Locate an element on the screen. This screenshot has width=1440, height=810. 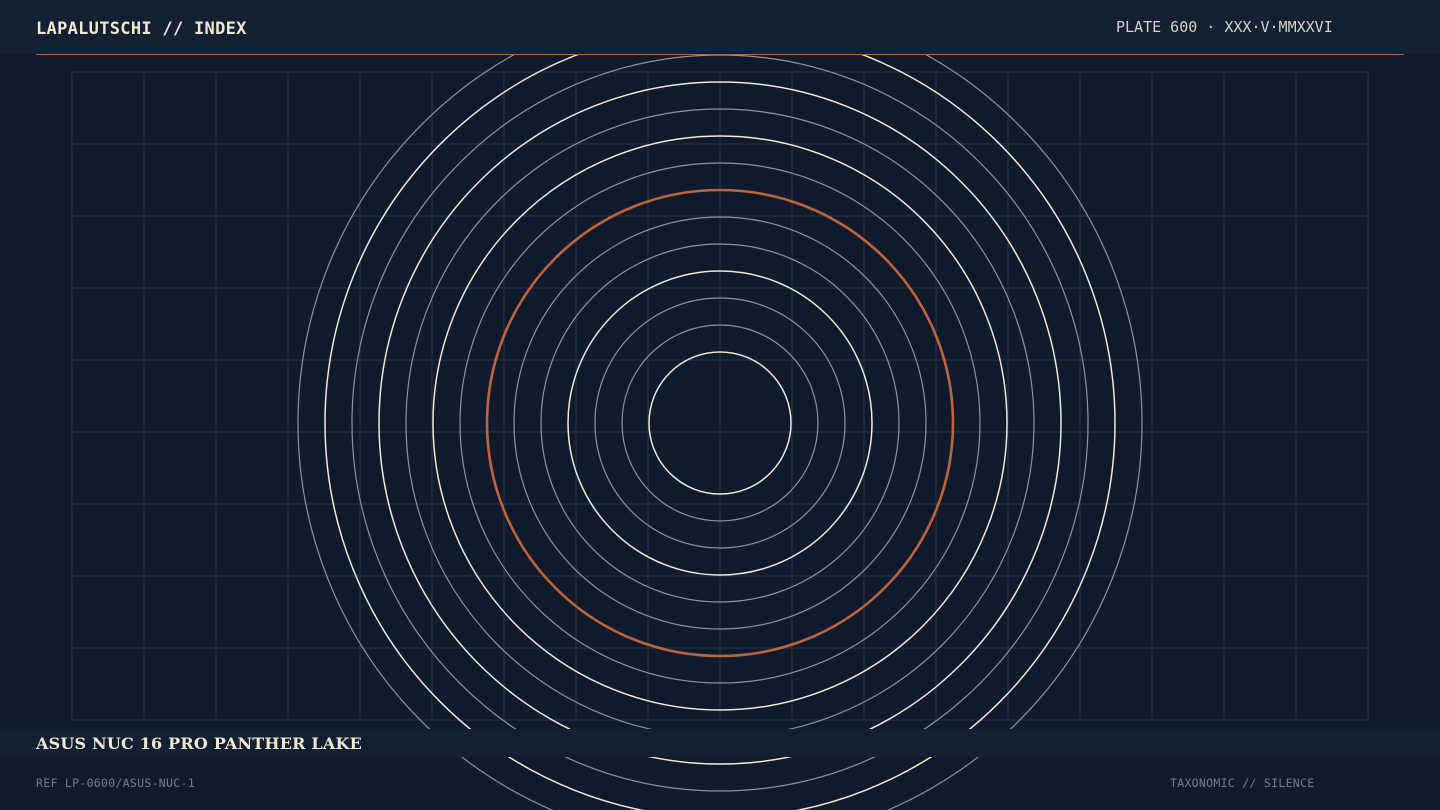
footer-tagline: TAXONOMIC // SILENCE is located at coordinates (1242, 783).